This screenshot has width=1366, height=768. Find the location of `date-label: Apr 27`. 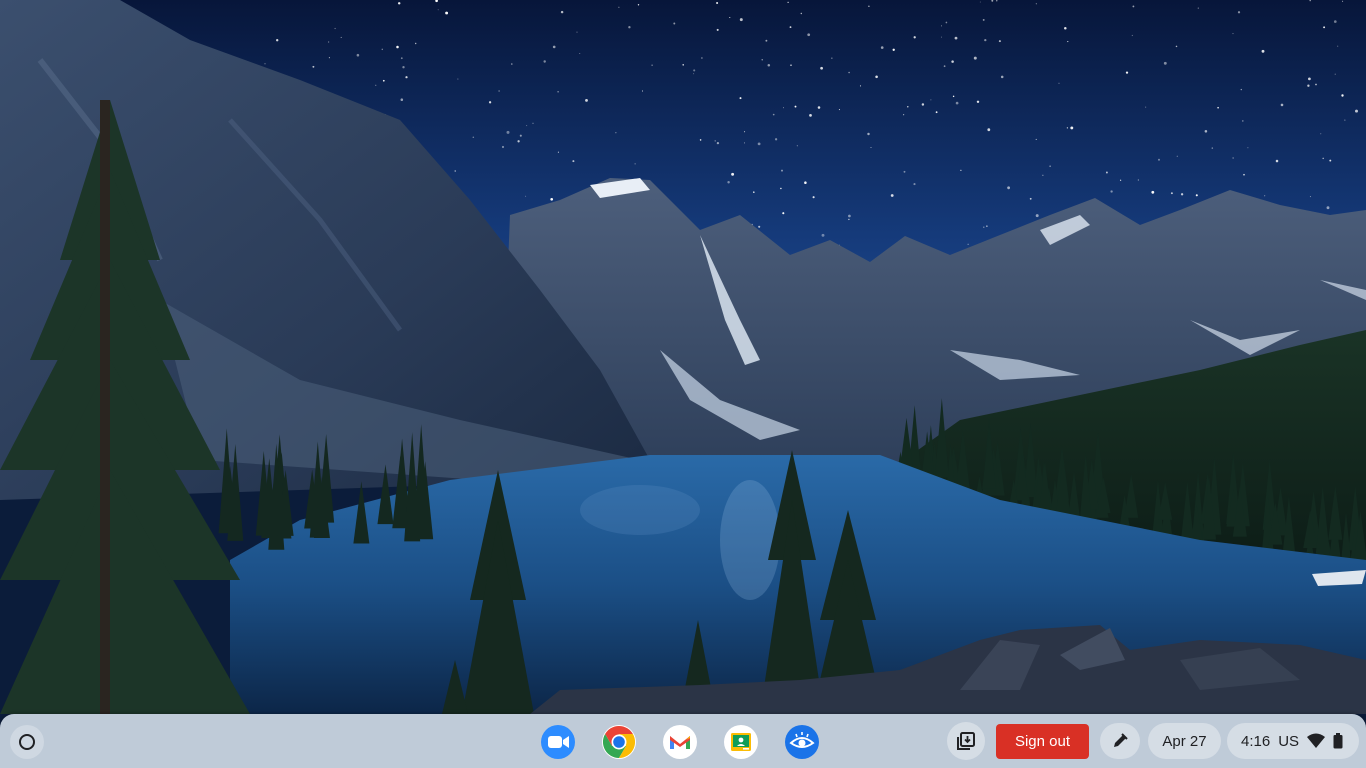

date-label: Apr 27 is located at coordinates (1184, 741).